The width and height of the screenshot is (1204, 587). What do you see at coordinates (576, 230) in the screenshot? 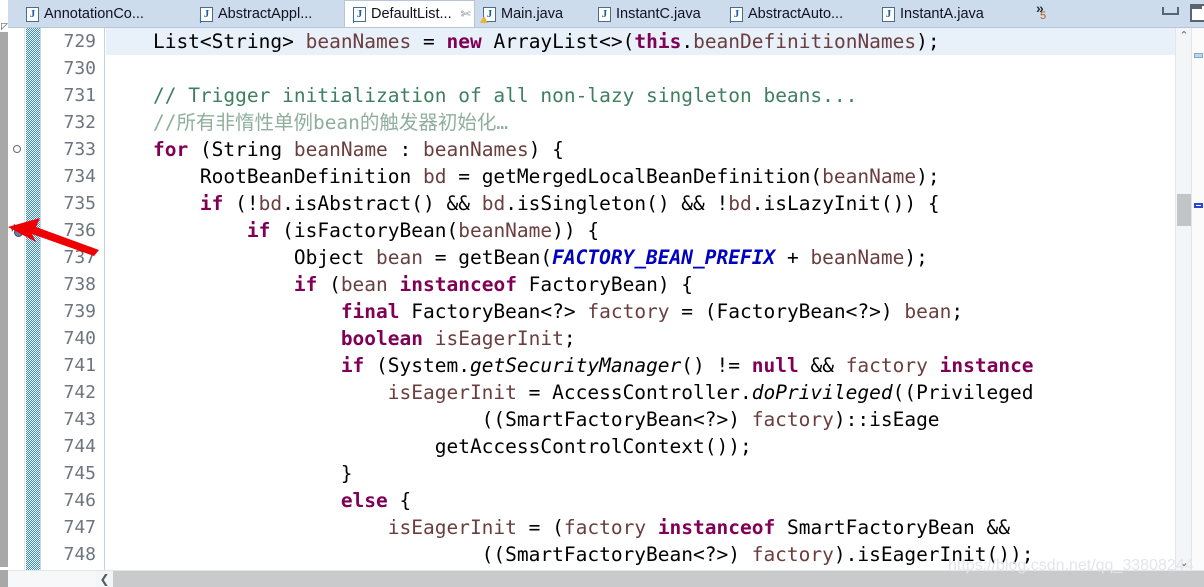
I see `code-token-plain: )) {` at bounding box center [576, 230].